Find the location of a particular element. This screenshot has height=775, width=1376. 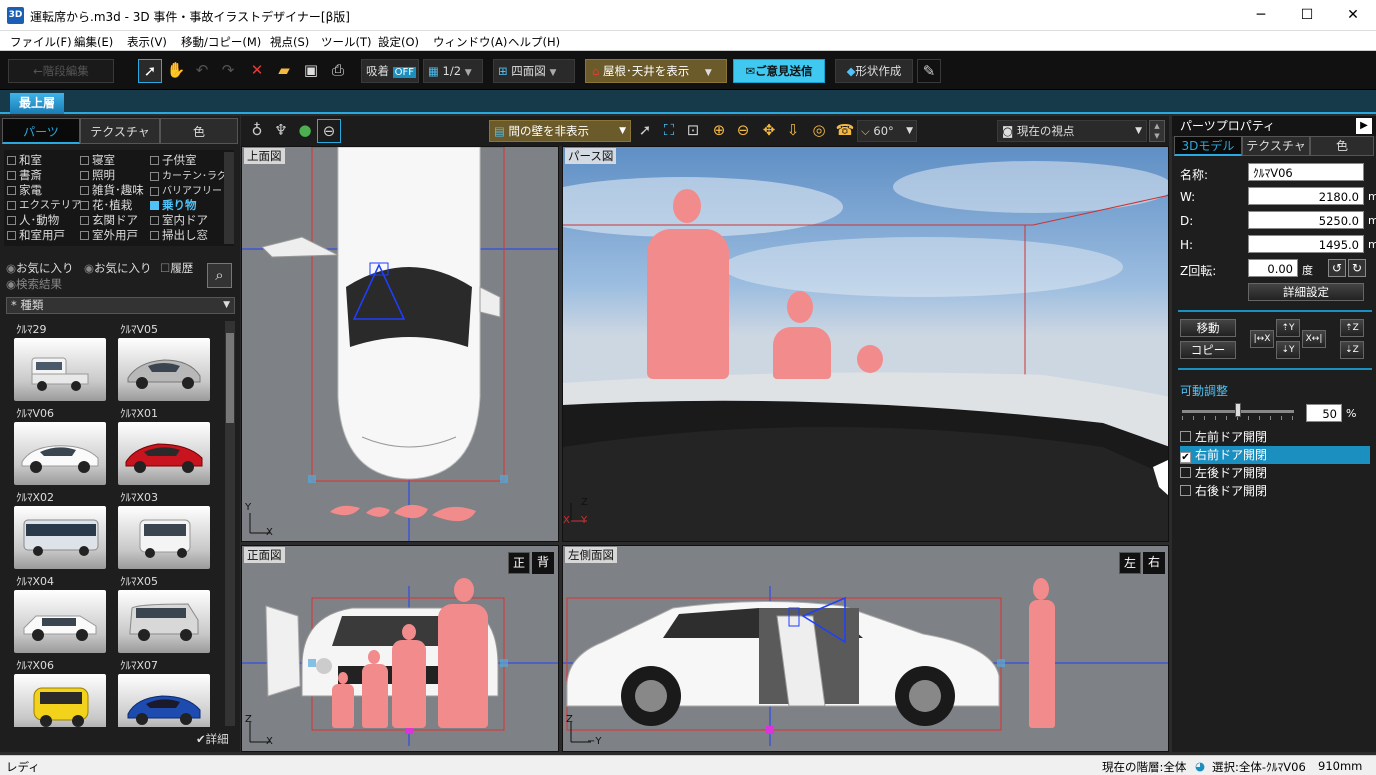

lamp-pair-icon: ♆ is located at coordinates (281, 131).